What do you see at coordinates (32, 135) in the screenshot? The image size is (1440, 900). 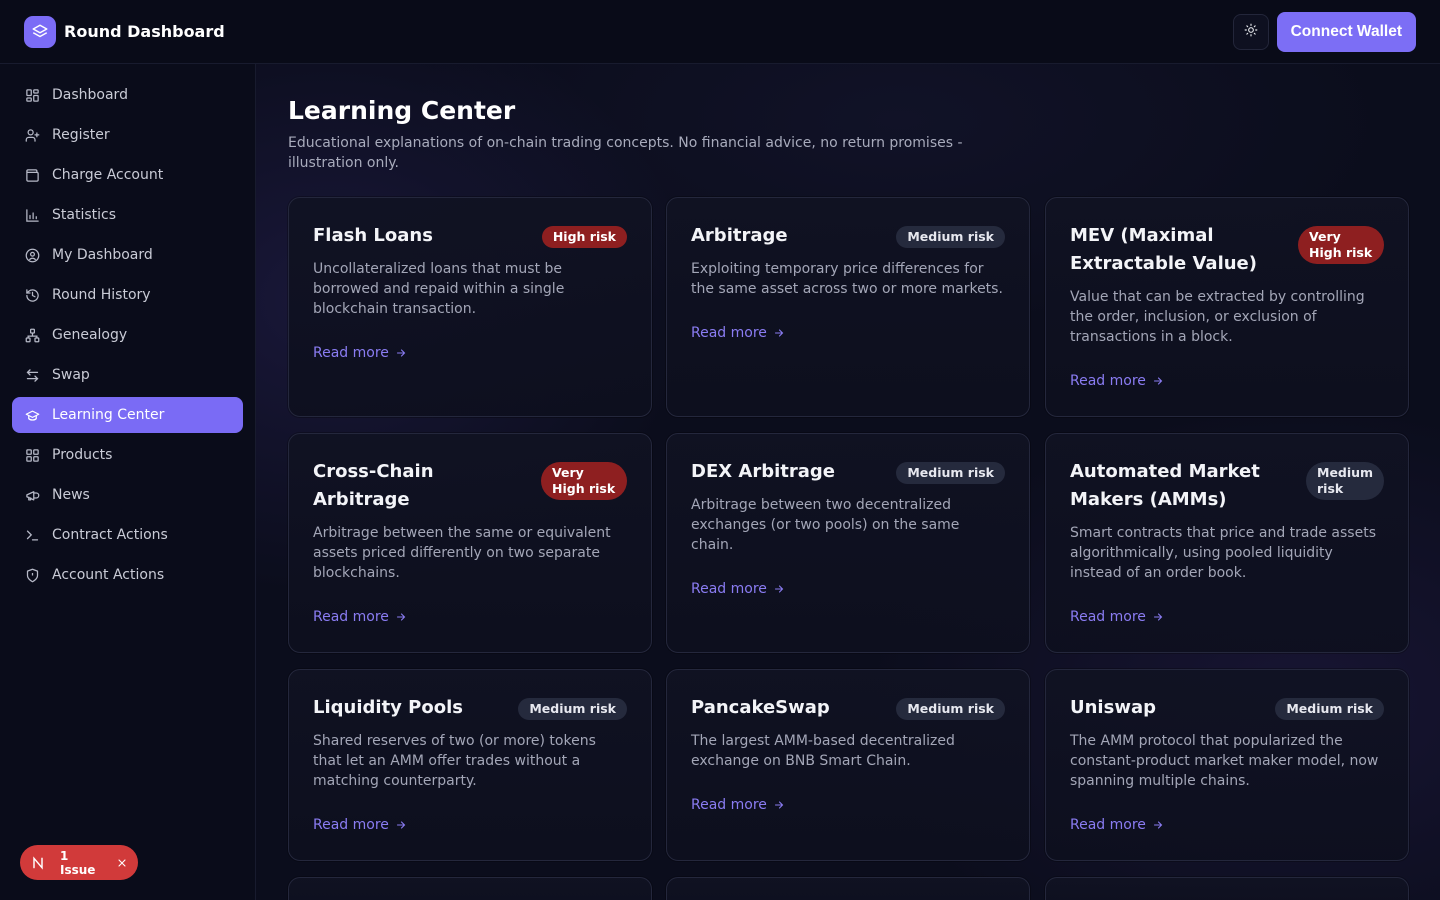 I see `user-plus-icon` at bounding box center [32, 135].